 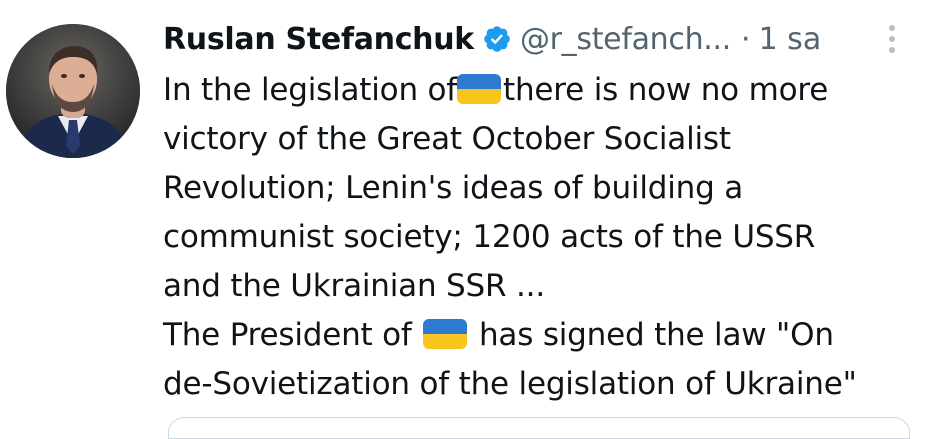 What do you see at coordinates (287, 335) in the screenshot?
I see `text-segment: The President of` at bounding box center [287, 335].